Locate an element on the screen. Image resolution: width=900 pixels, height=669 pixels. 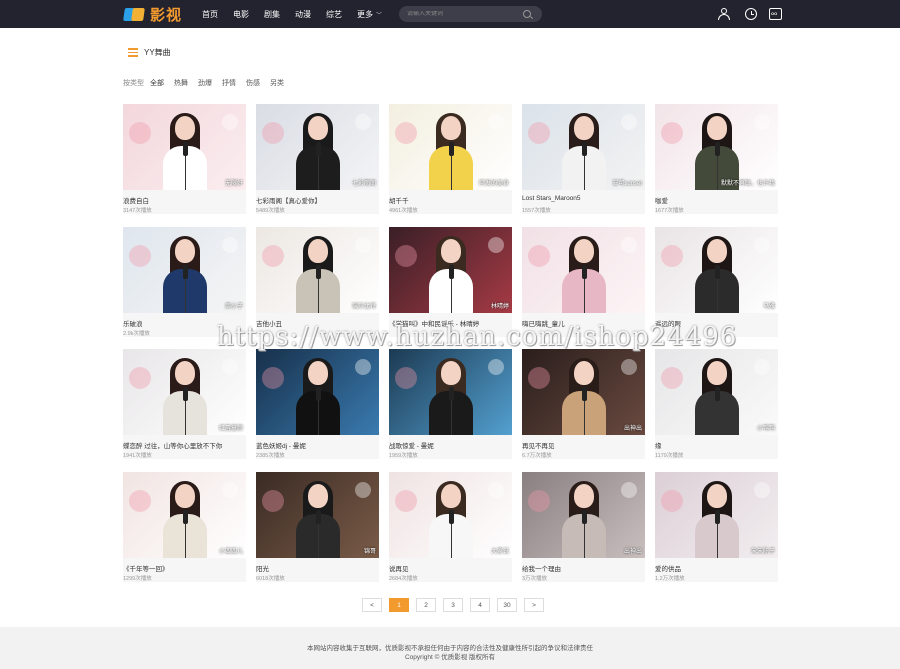
video-title: 再见不再见 is located at coordinates (583, 445).